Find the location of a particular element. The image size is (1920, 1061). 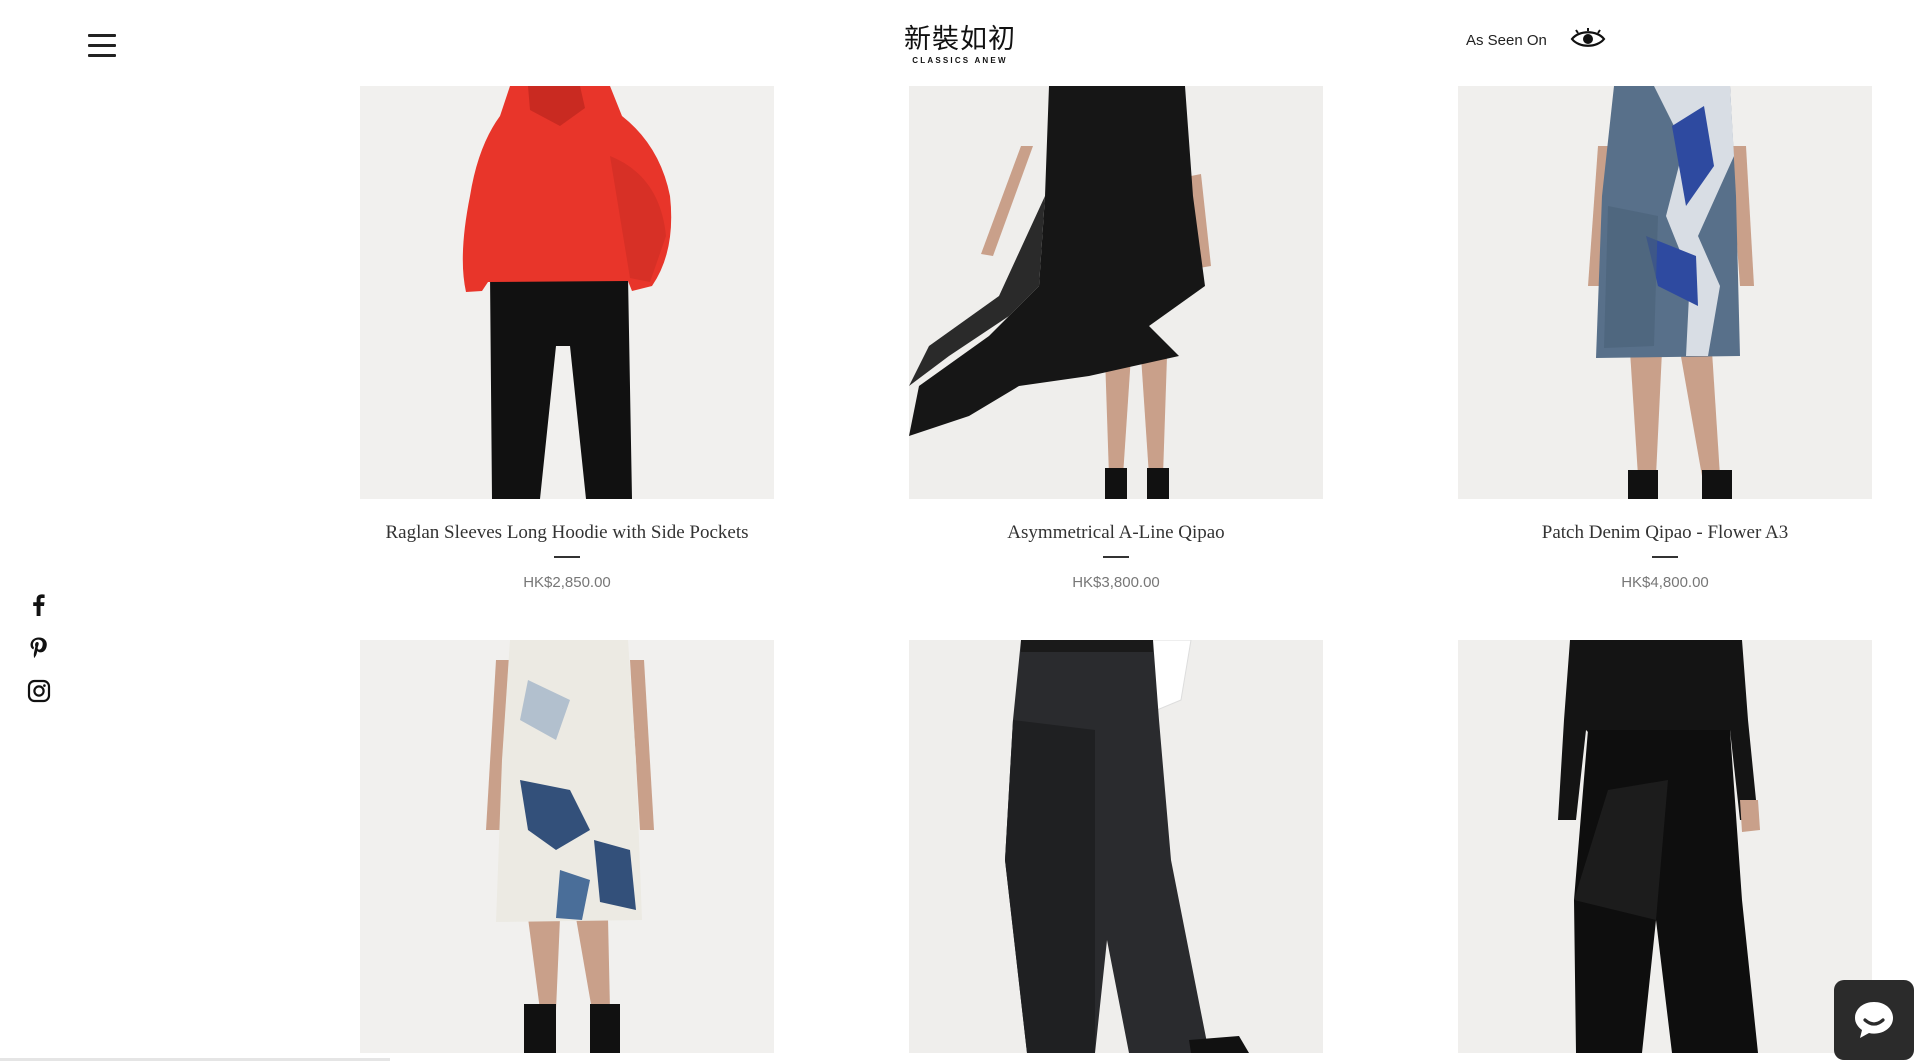

facebook-icon is located at coordinates (39, 605).